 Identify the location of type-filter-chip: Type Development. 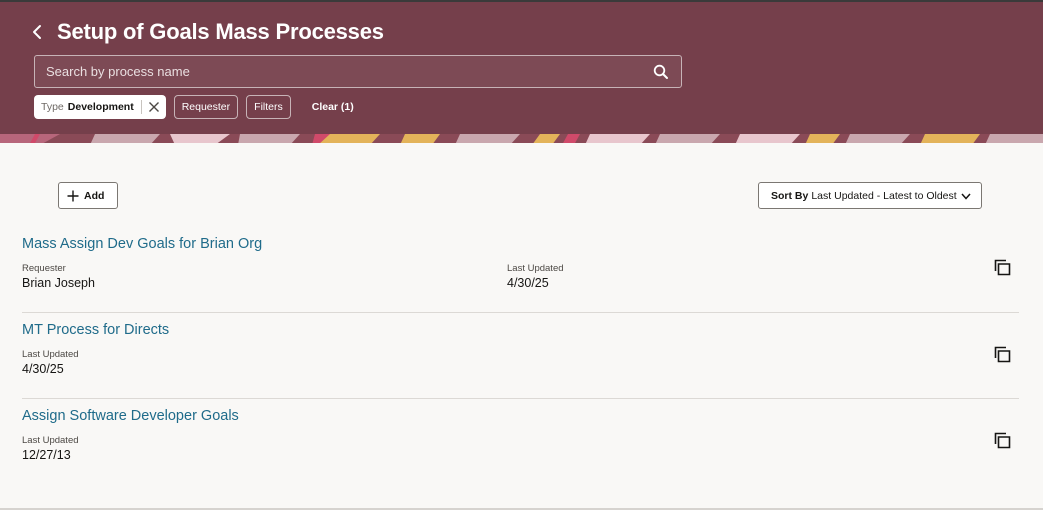
(100, 107).